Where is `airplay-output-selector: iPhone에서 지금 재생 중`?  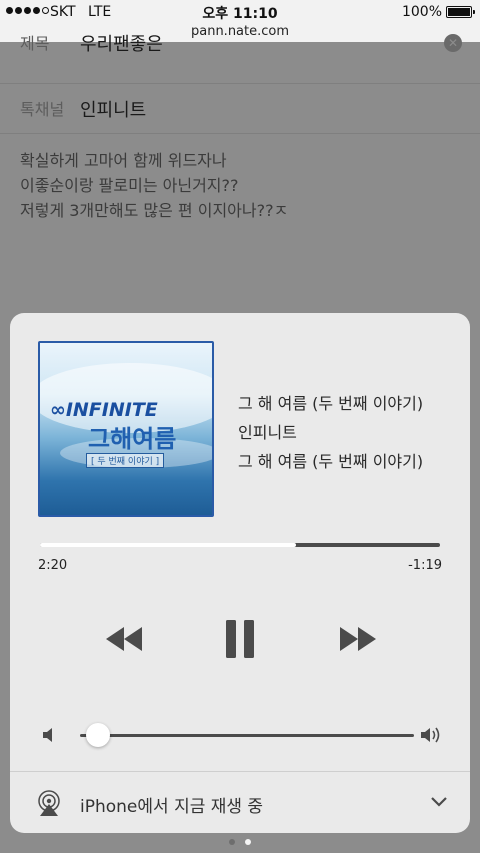 airplay-output-selector: iPhone에서 지금 재생 중 is located at coordinates (240, 802).